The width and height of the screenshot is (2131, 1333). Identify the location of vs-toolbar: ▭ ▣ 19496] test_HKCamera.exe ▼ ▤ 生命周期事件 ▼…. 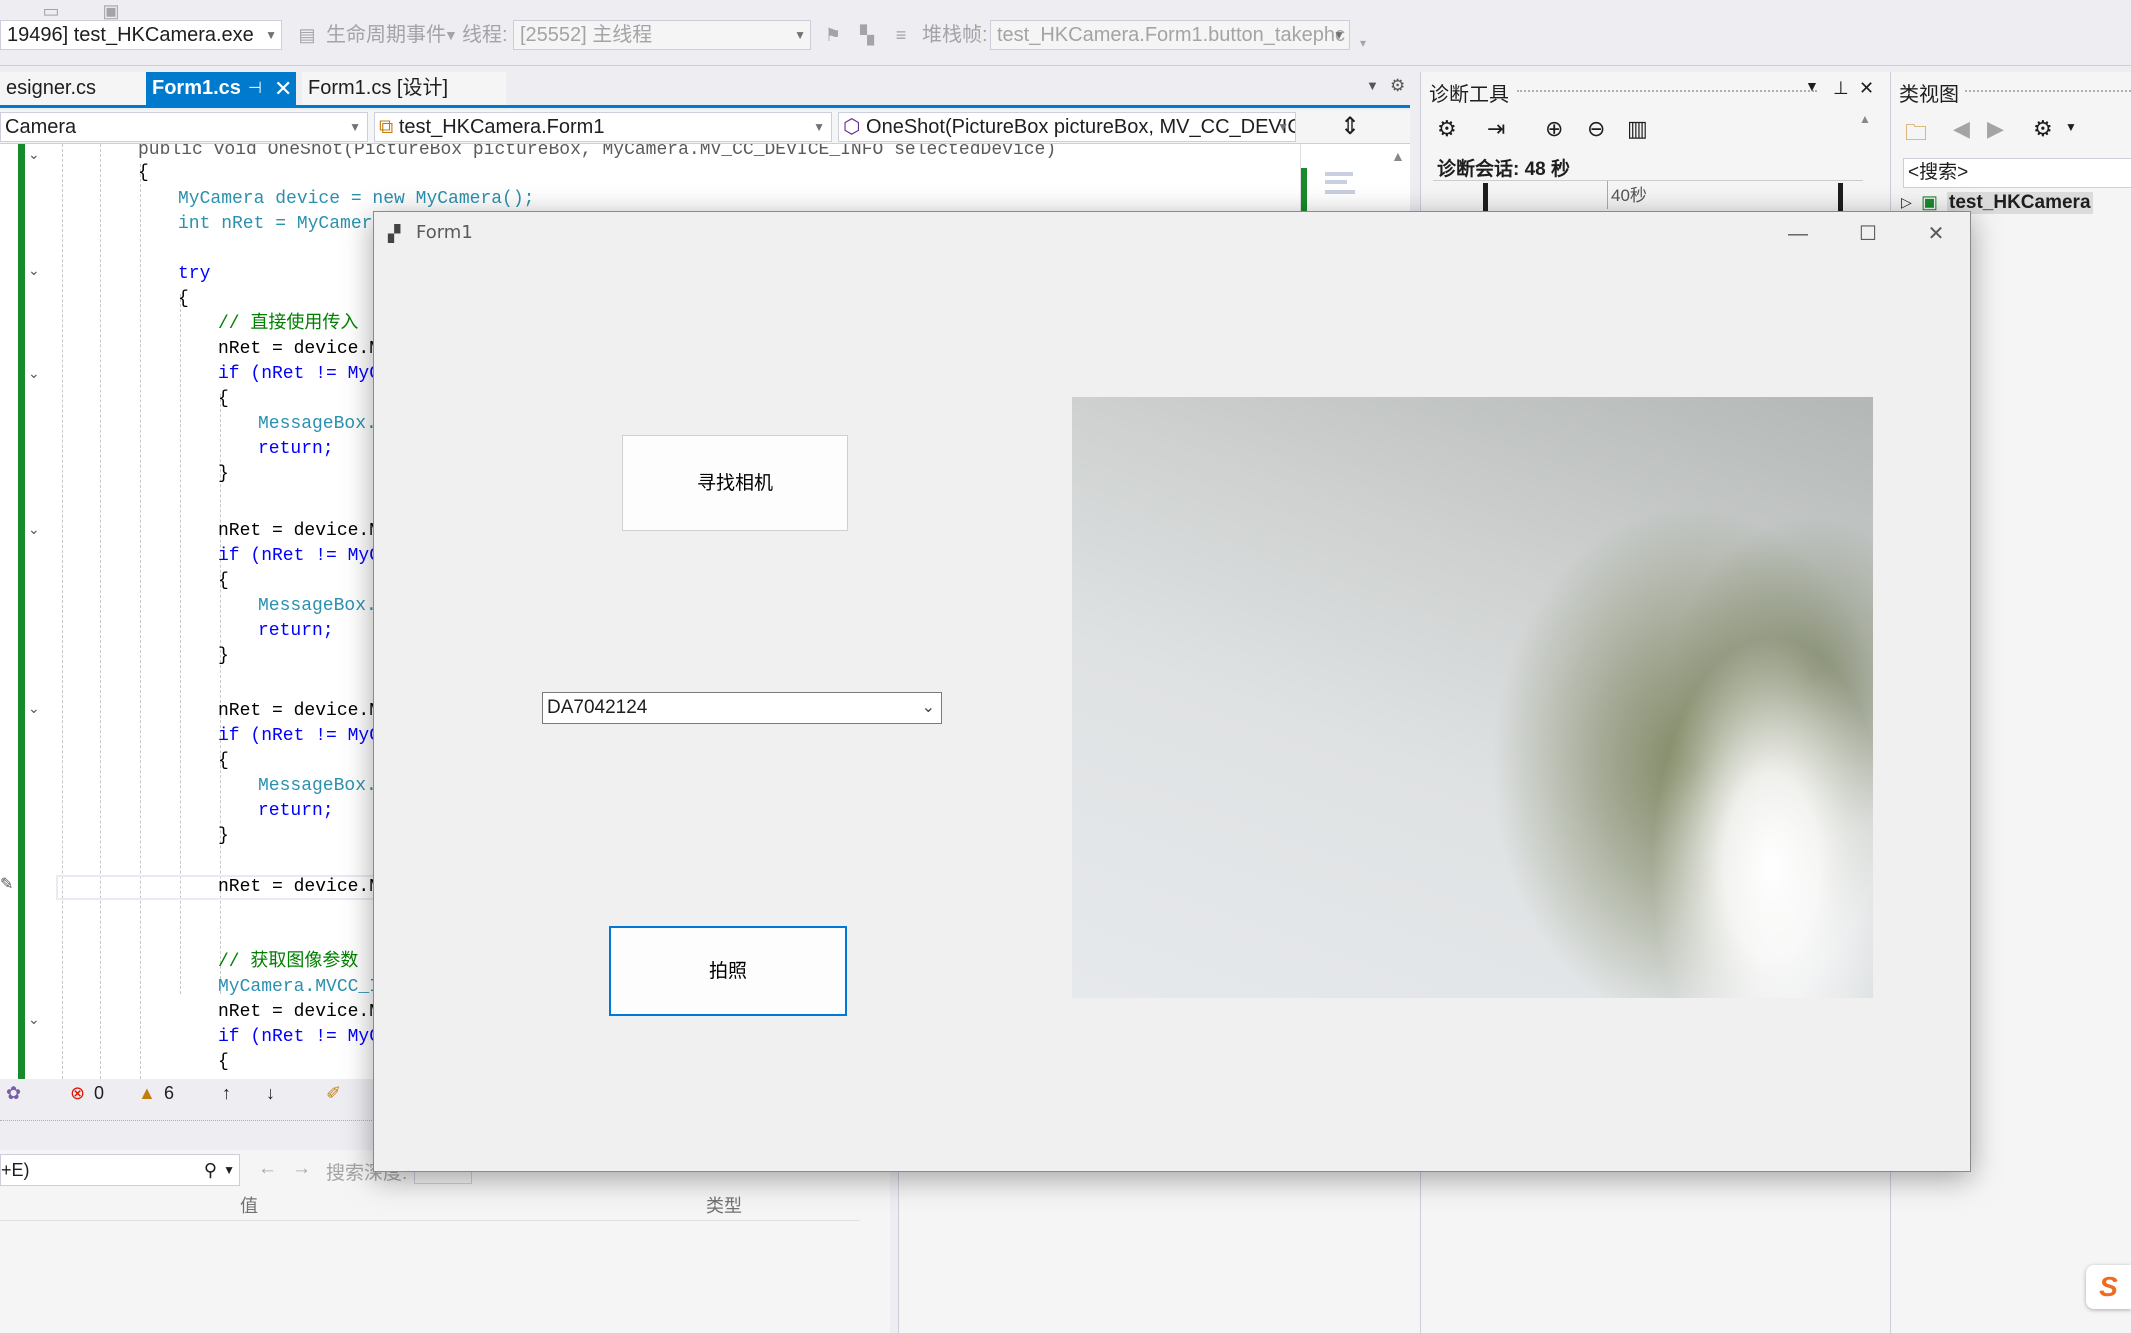
(1065, 33).